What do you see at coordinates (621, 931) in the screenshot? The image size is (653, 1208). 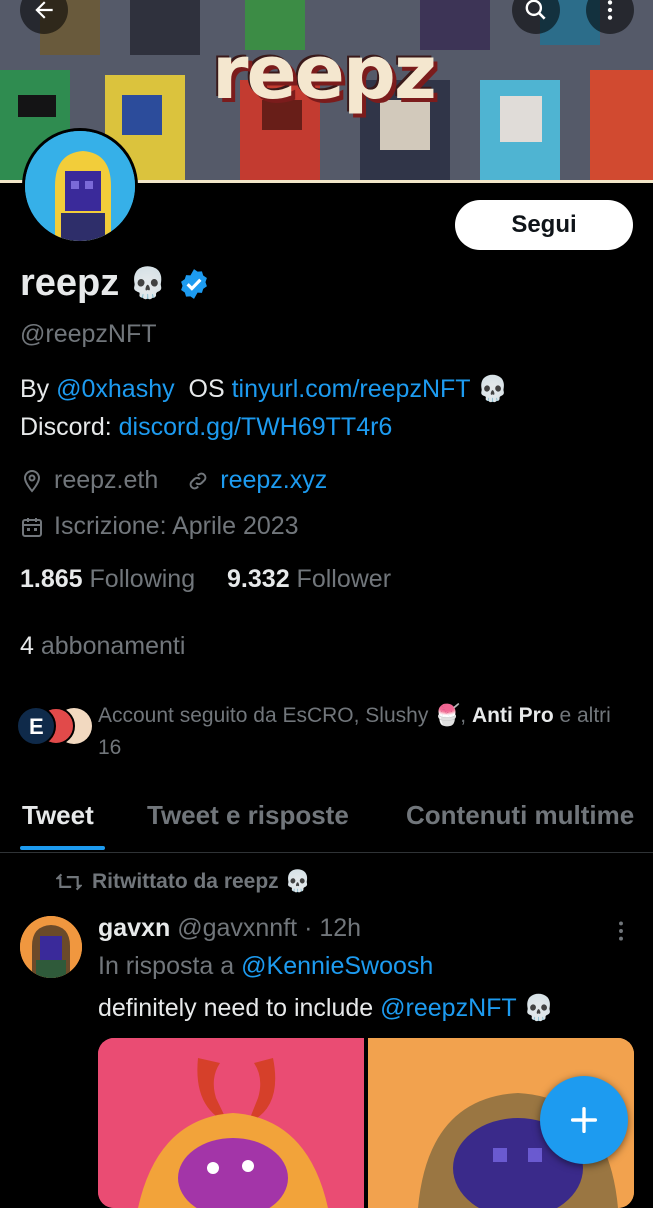 I see `tweet-more-icon` at bounding box center [621, 931].